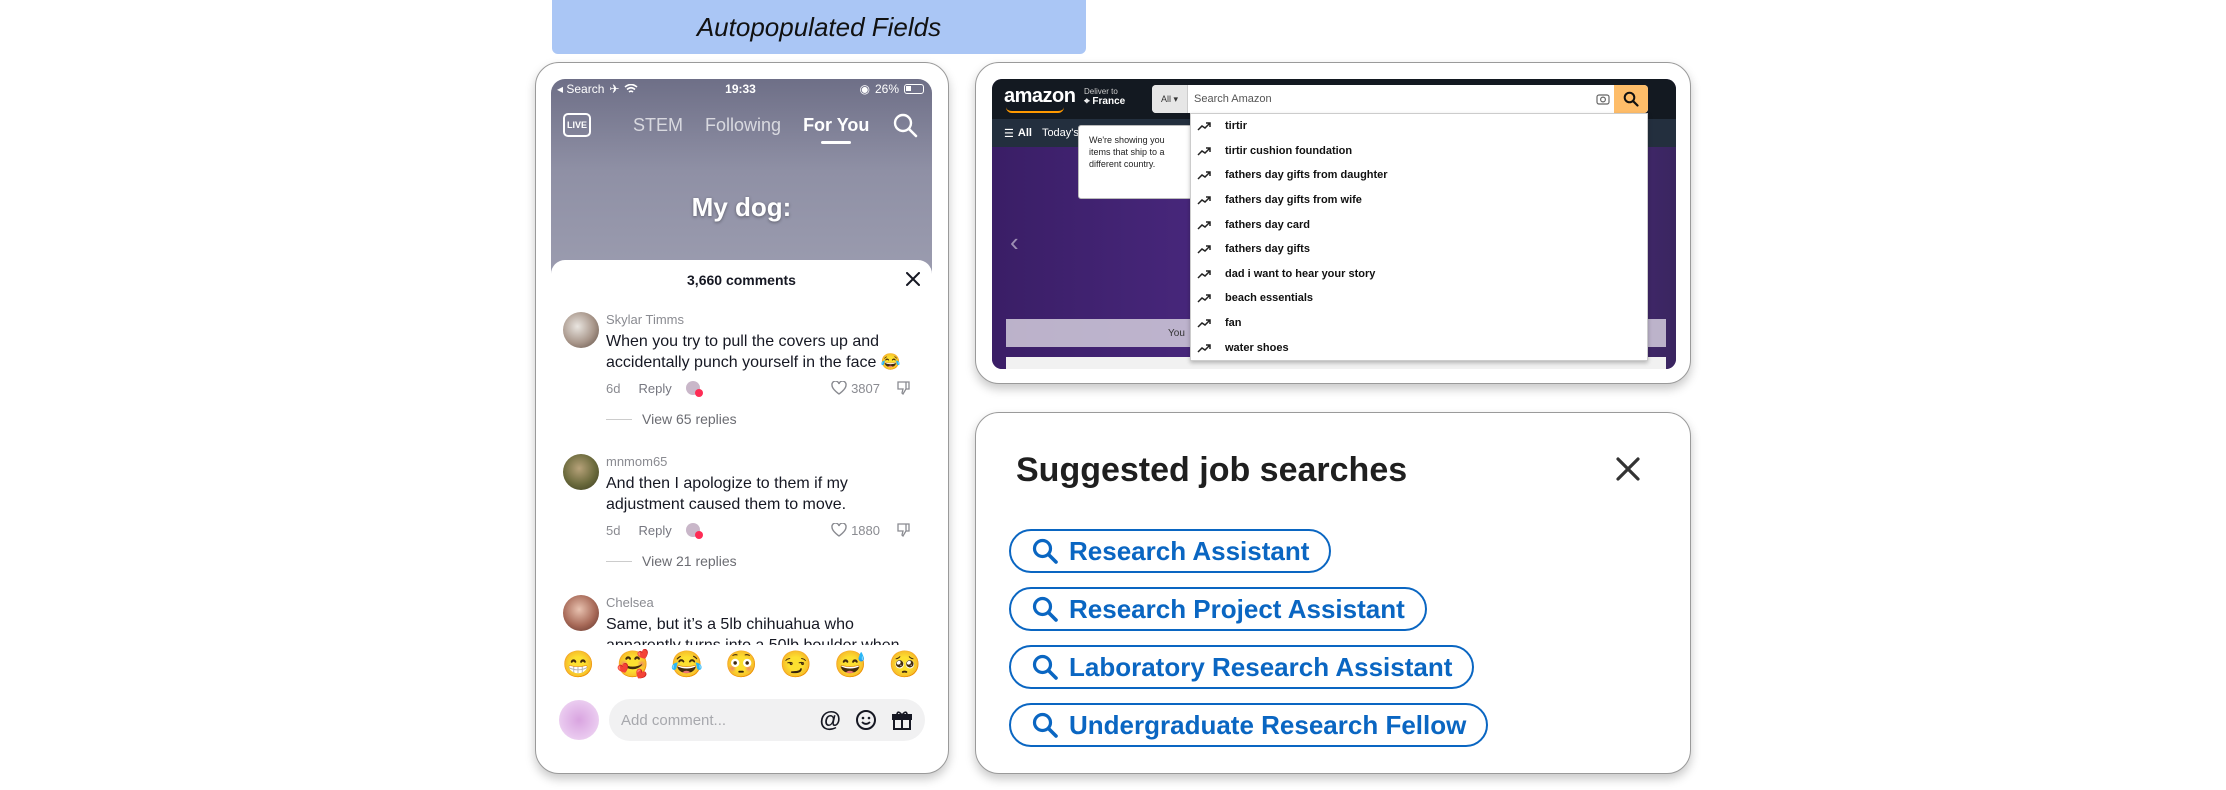  I want to click on search-input: Search Amazon, so click(1390, 99).